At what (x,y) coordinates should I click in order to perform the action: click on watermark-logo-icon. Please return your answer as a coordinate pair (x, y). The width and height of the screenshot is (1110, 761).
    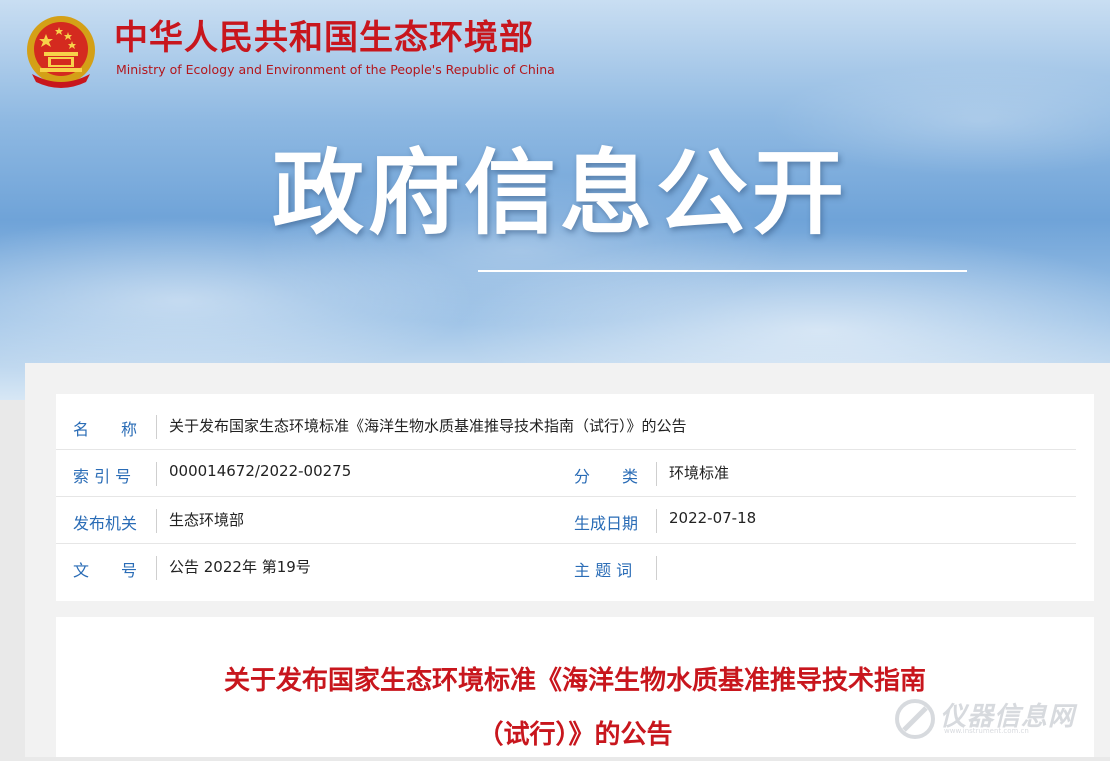
    Looking at the image, I should click on (915, 719).